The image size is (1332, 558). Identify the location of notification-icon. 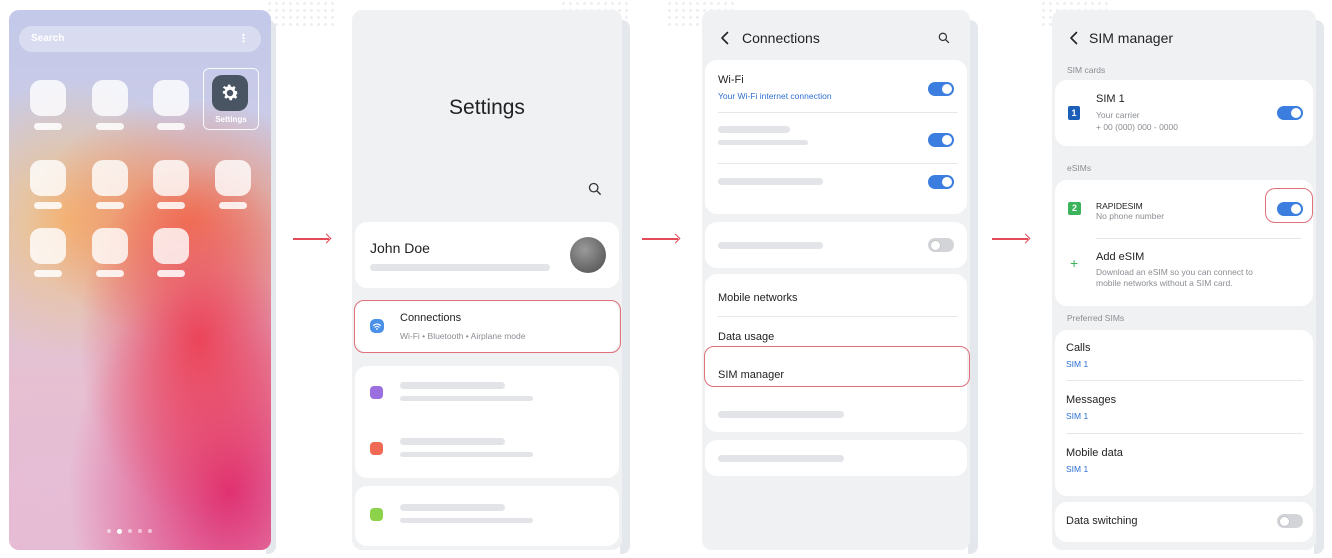
(376, 448).